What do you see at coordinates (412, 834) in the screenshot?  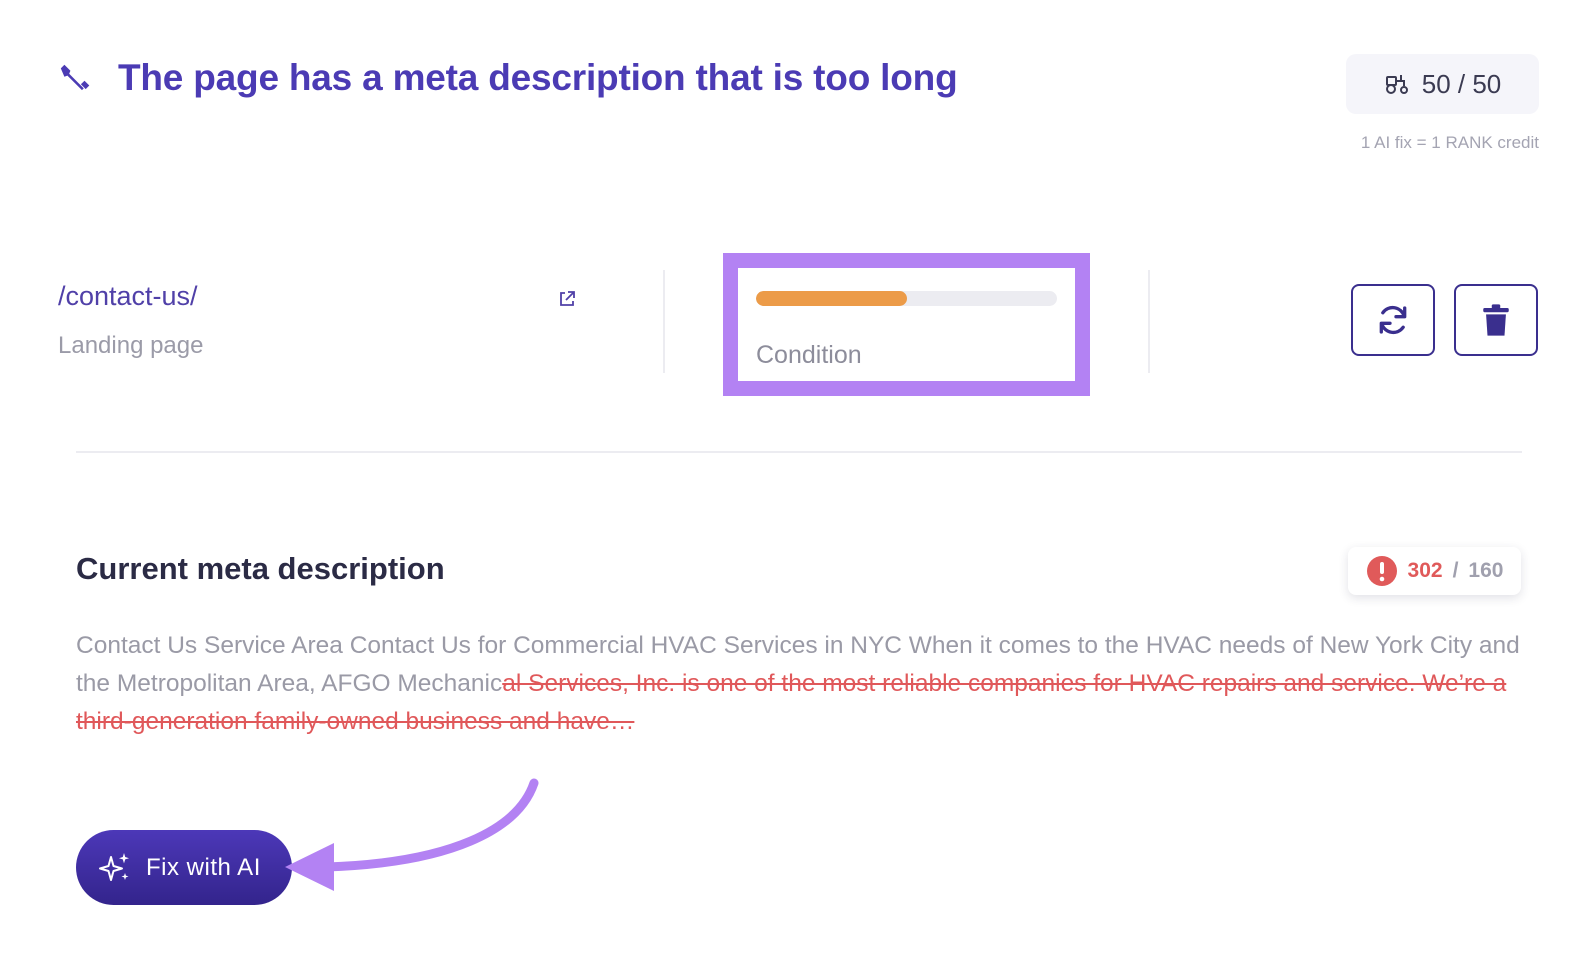 I see `arrow-annotation` at bounding box center [412, 834].